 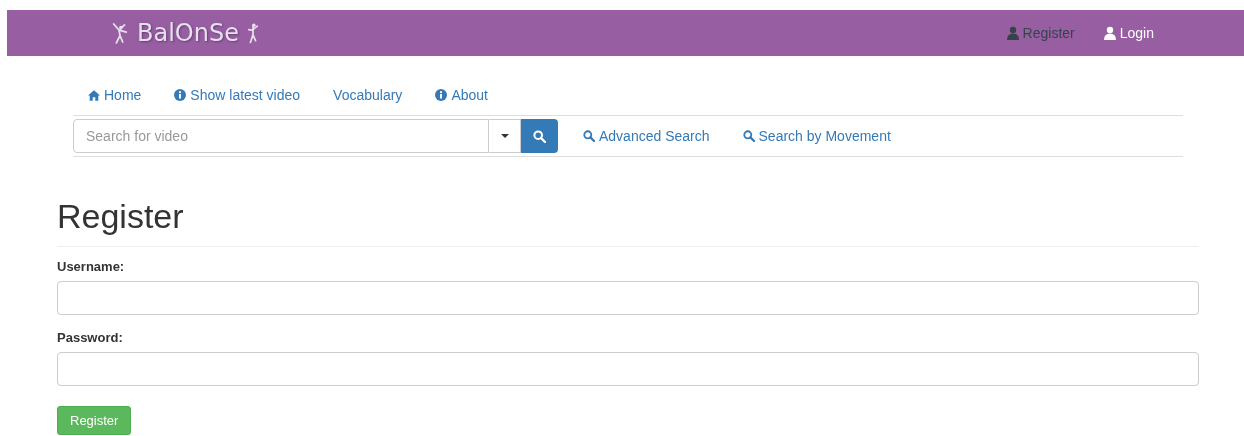 I want to click on nav-link: Home, so click(x=115, y=95).